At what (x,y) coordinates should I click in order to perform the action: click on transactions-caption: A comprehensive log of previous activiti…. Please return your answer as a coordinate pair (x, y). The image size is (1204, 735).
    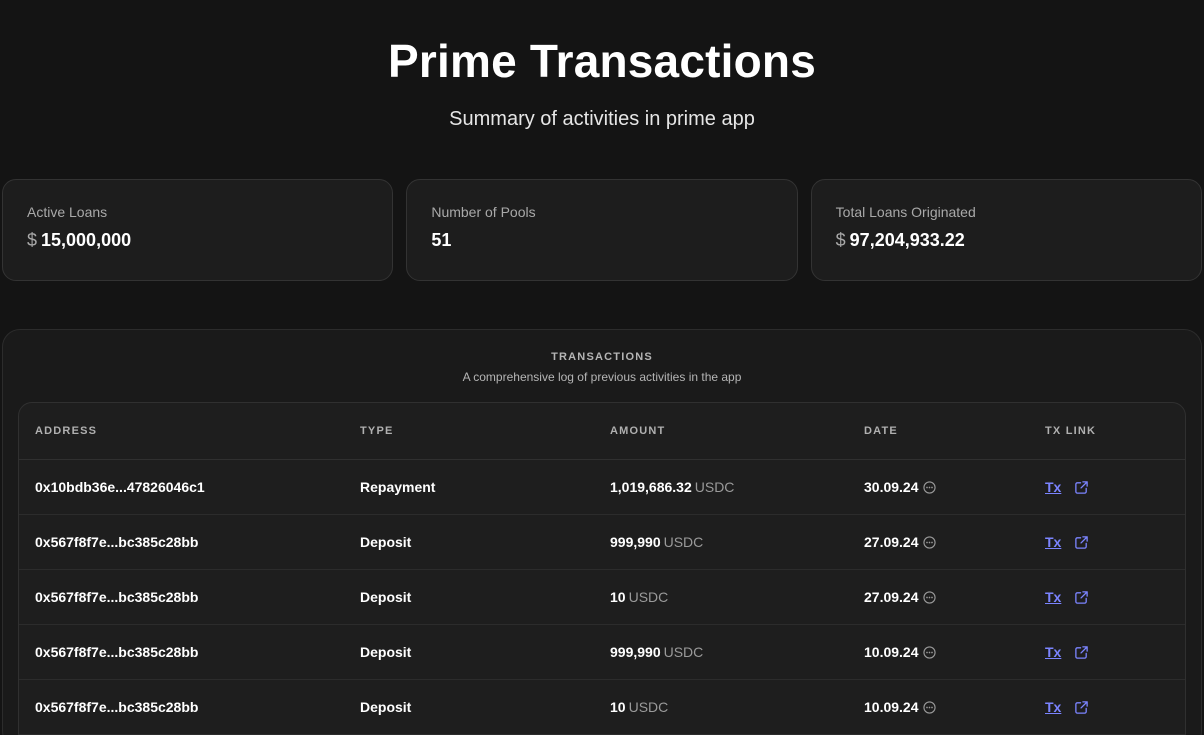
    Looking at the image, I should click on (602, 377).